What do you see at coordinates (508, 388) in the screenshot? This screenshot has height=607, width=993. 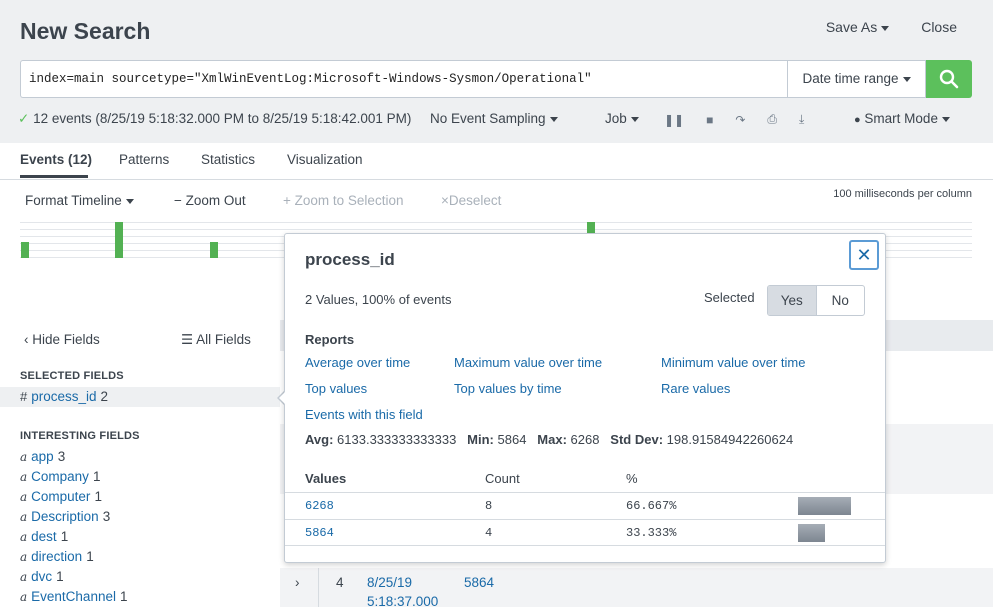 I see `report-top-values-by-time: Top values by time` at bounding box center [508, 388].